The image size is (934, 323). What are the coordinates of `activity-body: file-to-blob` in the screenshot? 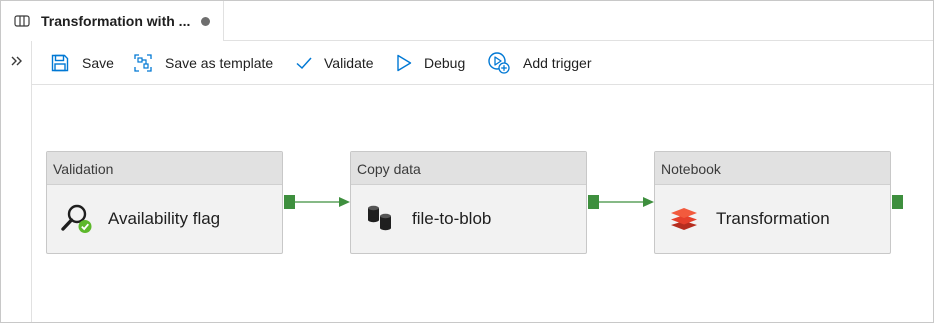 It's located at (468, 219).